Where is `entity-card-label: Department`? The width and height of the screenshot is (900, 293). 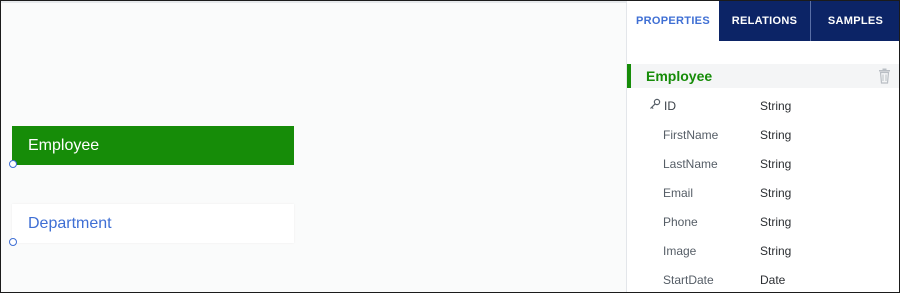 entity-card-label: Department is located at coordinates (70, 223).